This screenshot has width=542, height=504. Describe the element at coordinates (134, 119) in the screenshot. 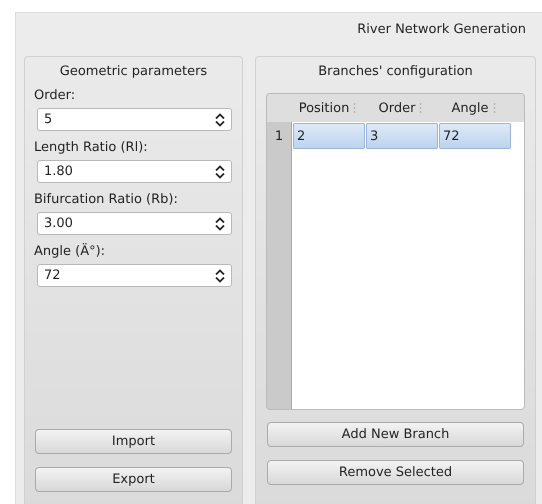

I see `spin-box: 5` at that location.